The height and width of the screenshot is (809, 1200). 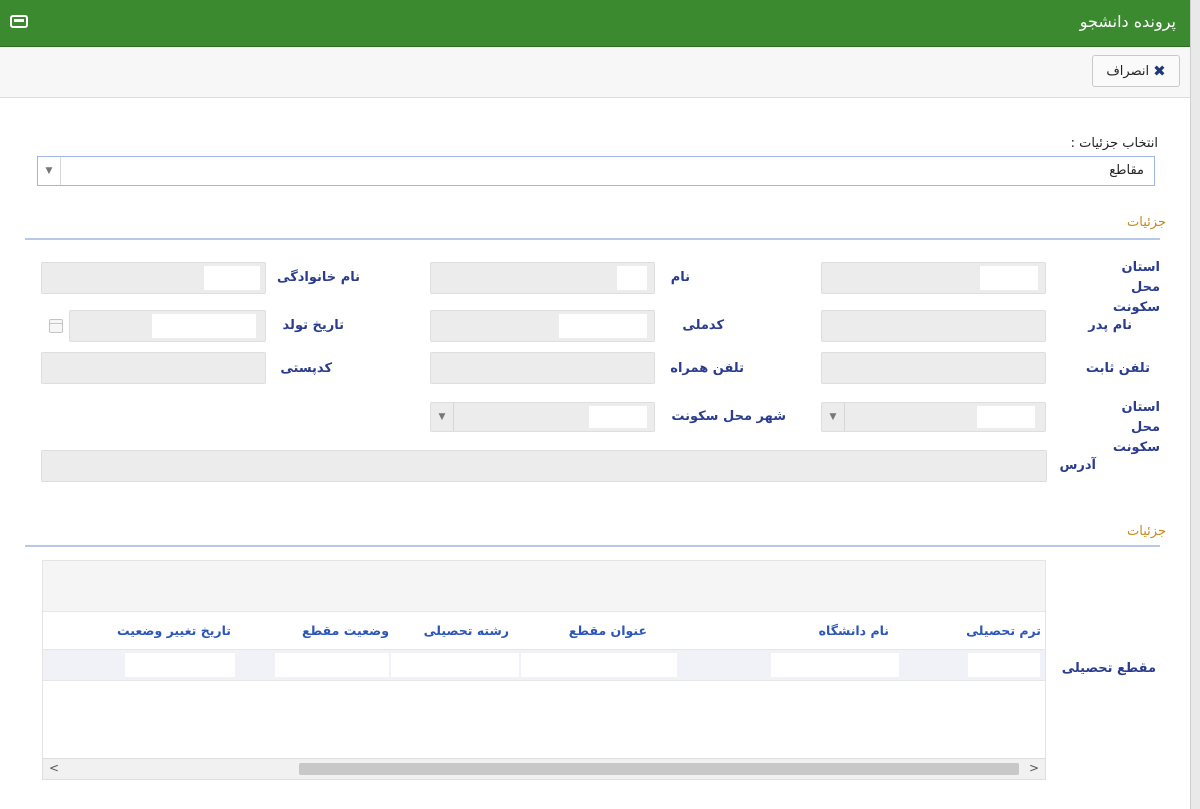 I want to click on details-select-value: مقاطع, so click(x=1126, y=170).